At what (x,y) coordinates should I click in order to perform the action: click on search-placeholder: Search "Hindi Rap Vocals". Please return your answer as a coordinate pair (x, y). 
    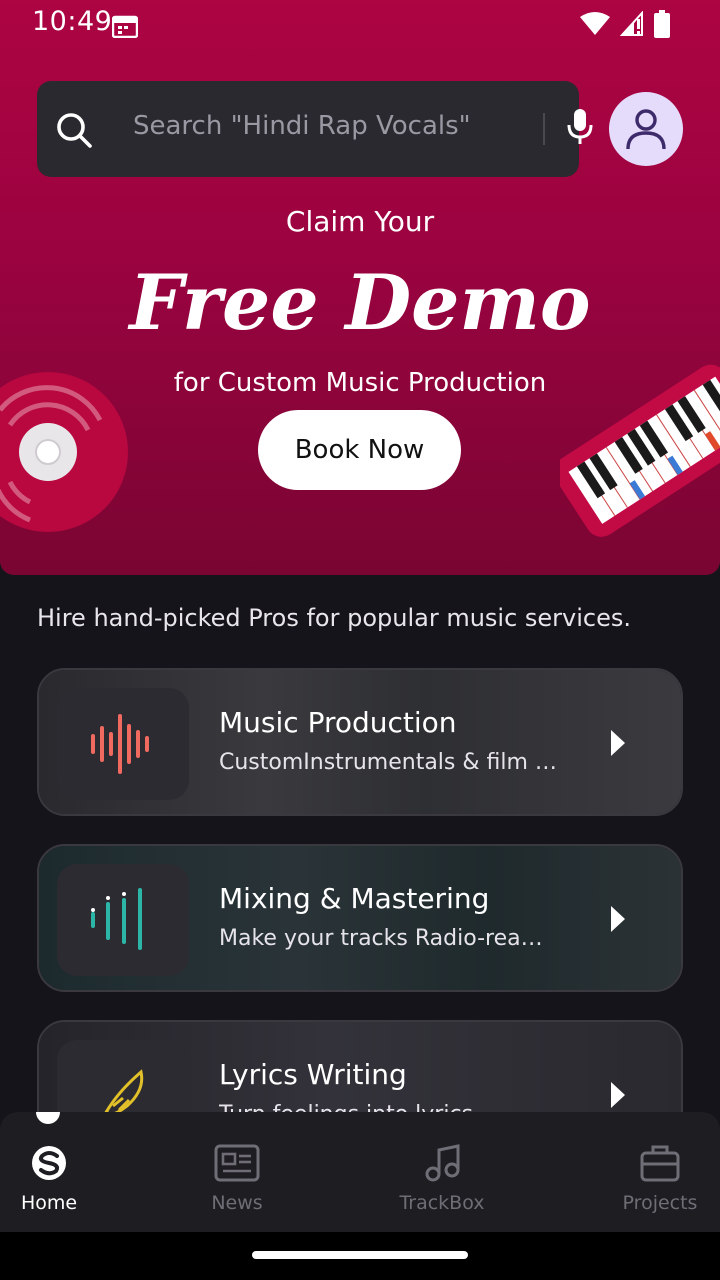
    Looking at the image, I should click on (302, 126).